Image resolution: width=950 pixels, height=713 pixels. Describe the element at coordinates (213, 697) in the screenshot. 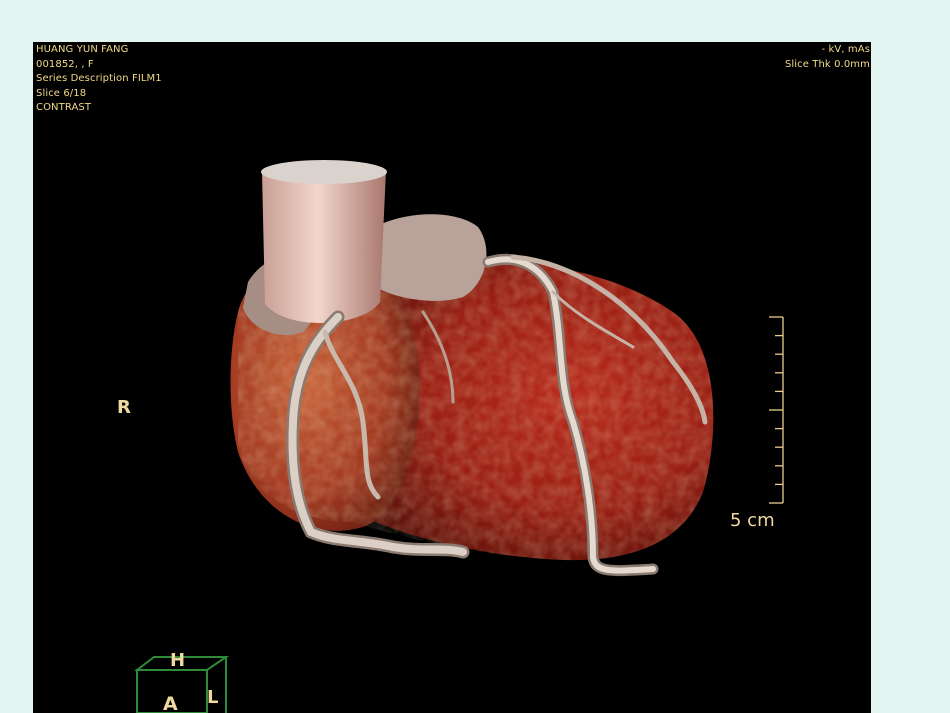

I see `cube-label-left: L` at that location.